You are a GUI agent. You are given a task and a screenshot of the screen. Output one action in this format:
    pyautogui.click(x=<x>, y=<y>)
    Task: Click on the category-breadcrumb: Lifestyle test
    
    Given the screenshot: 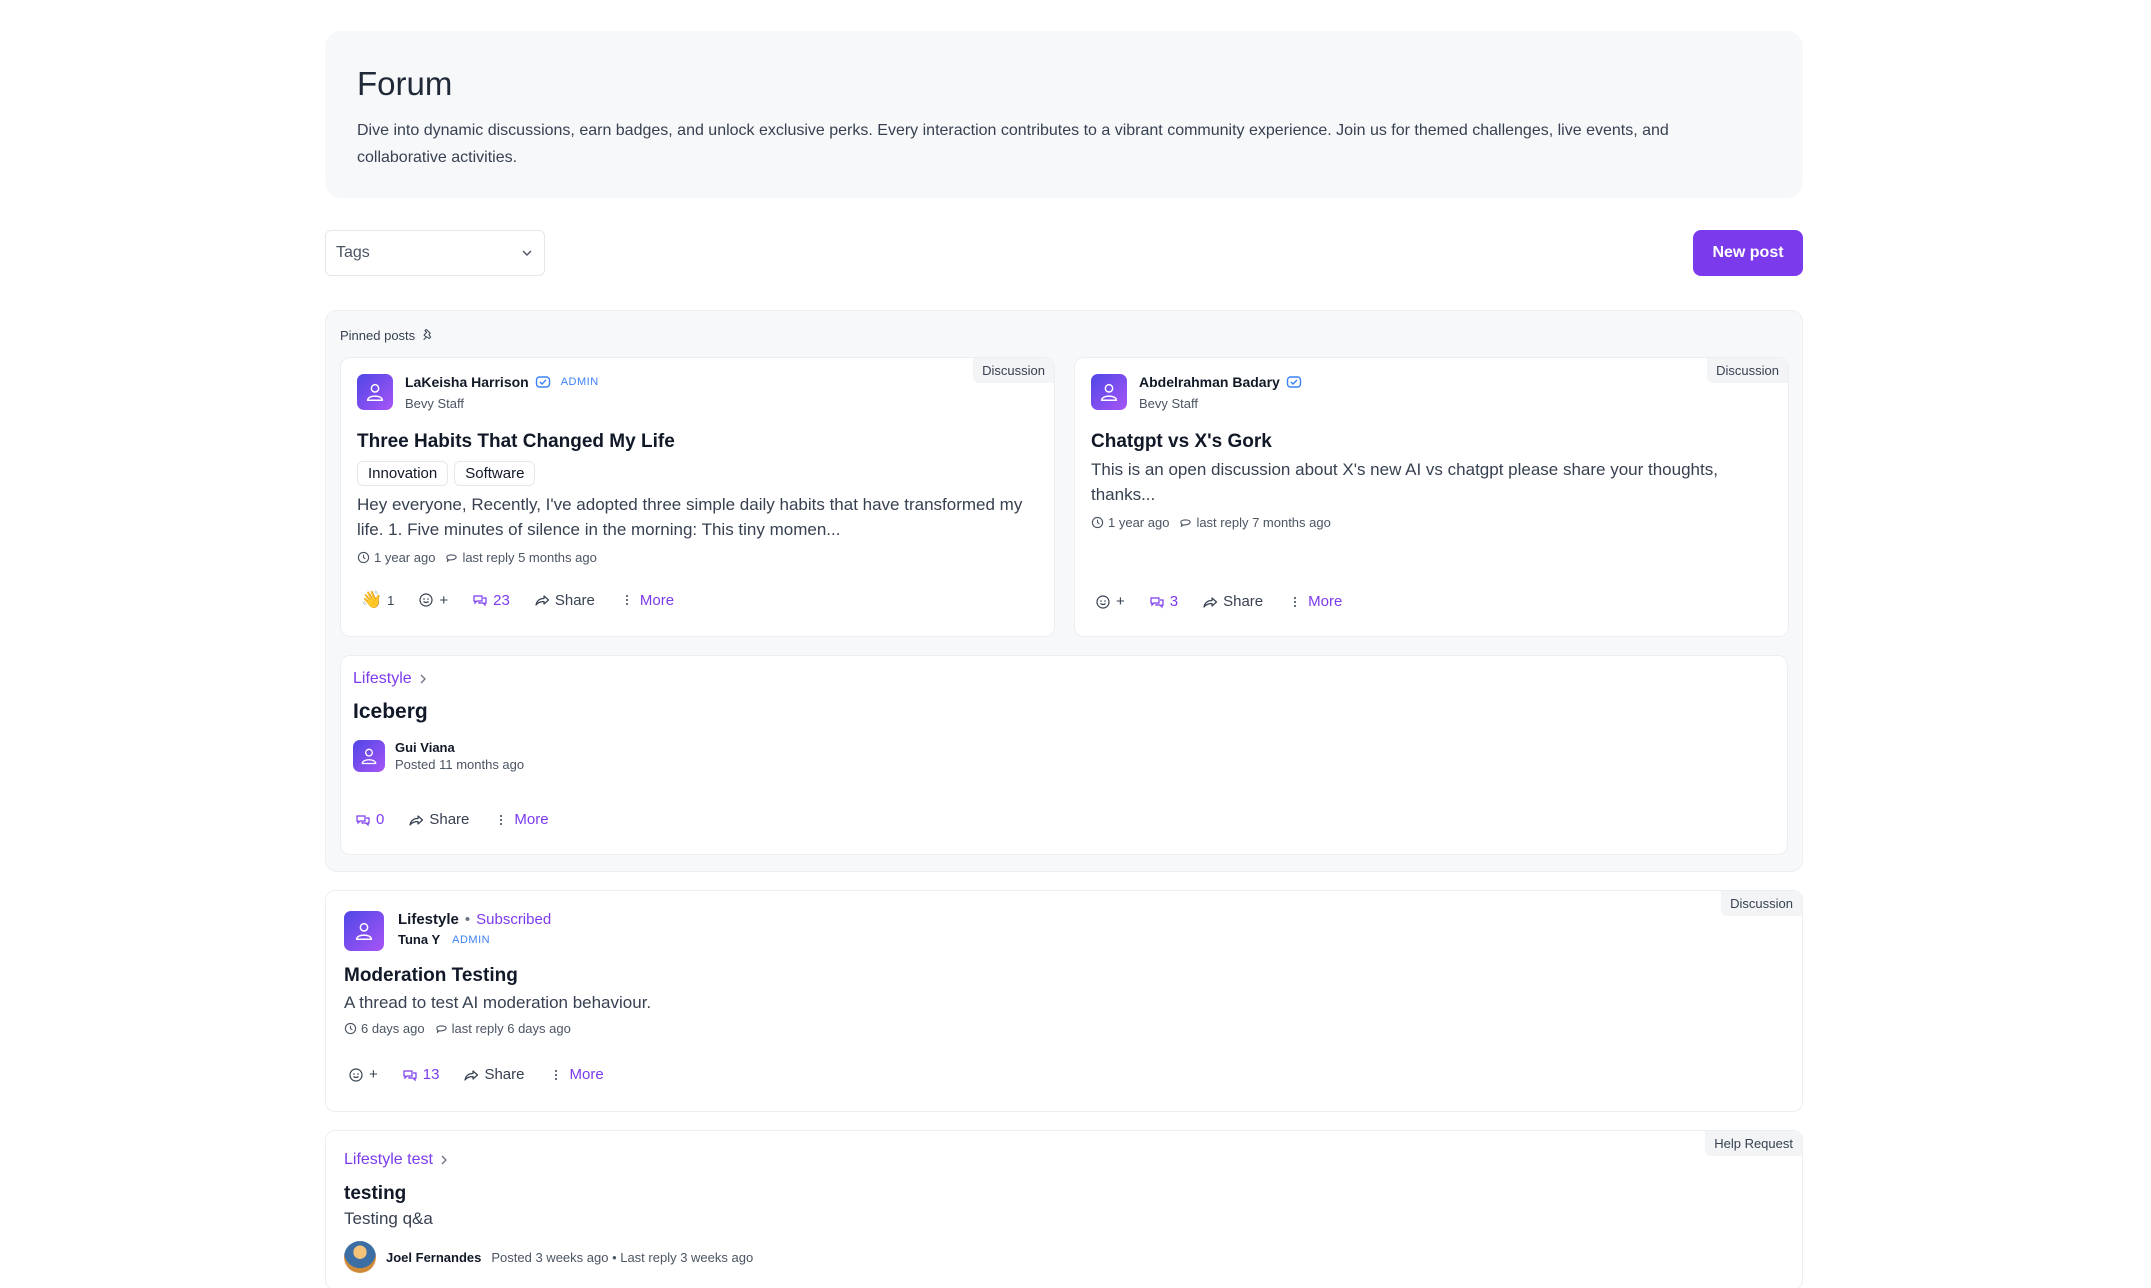 What is the action you would take?
    pyautogui.click(x=1064, y=1160)
    